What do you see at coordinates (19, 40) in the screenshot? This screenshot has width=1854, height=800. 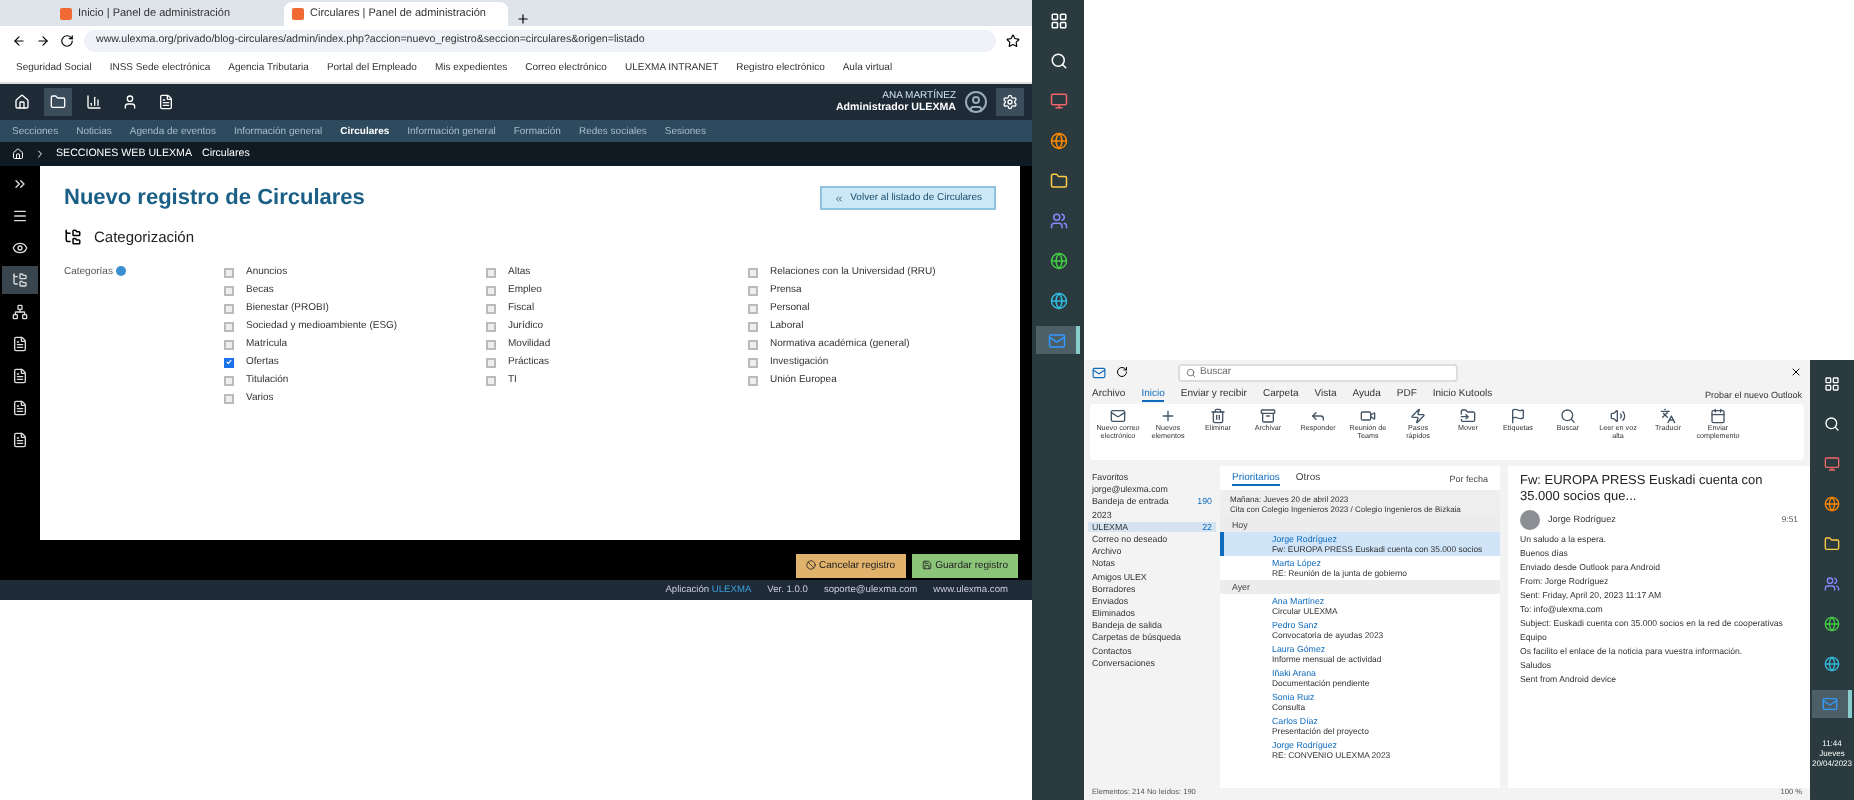 I see `back-icon` at bounding box center [19, 40].